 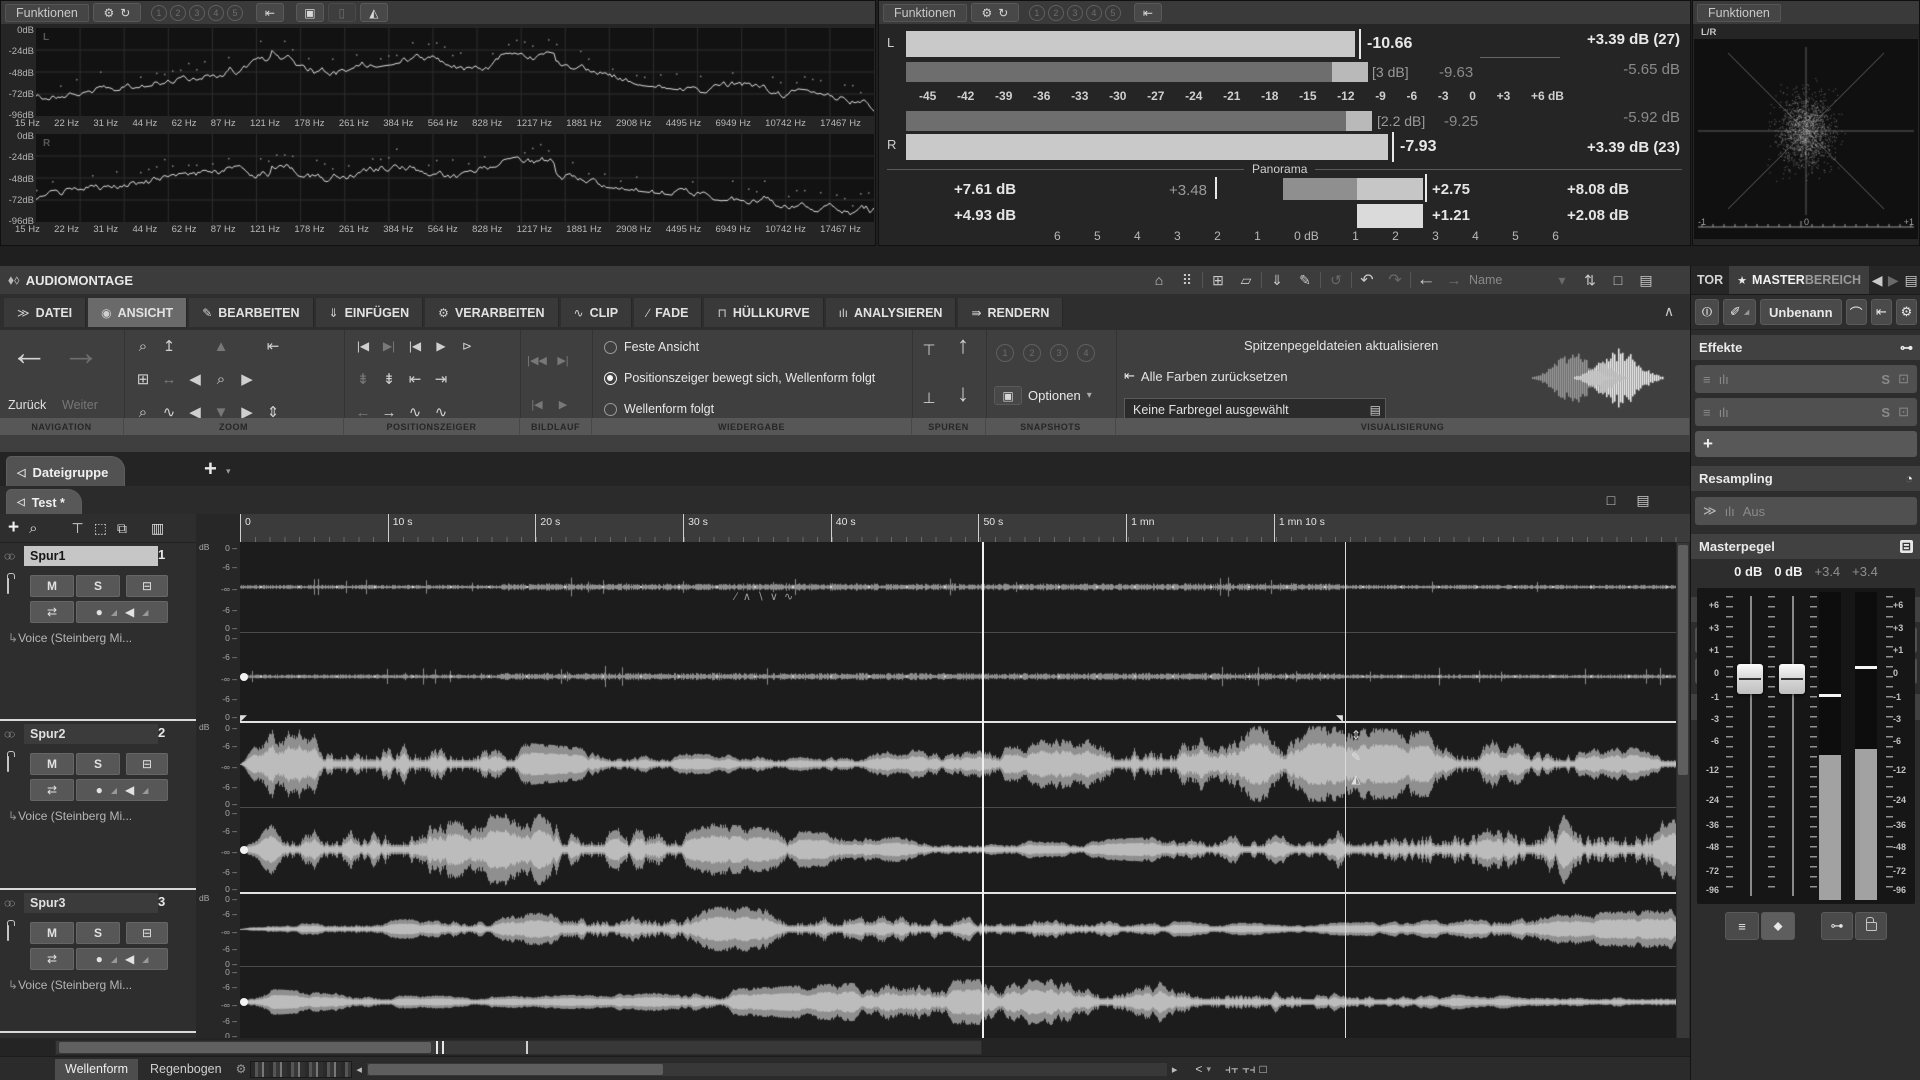 I want to click on tab-next-icon: ▶, so click(x=1893, y=280).